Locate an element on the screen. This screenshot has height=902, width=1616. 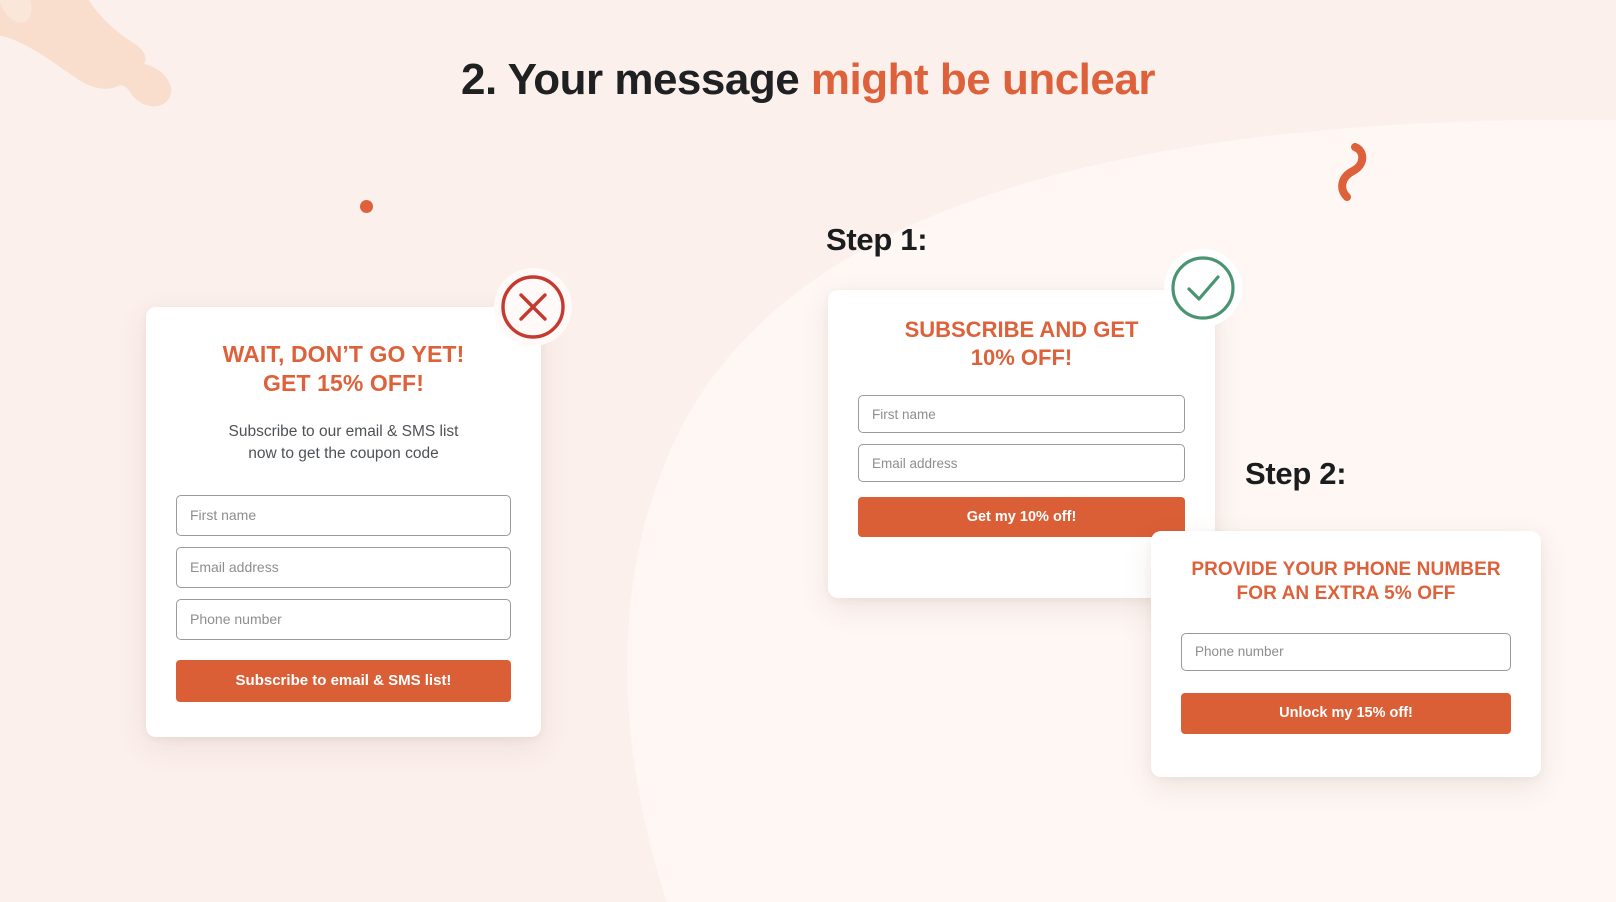
subscribe-email-sms-button: Subscribe to email & SMS list! is located at coordinates (343, 680).